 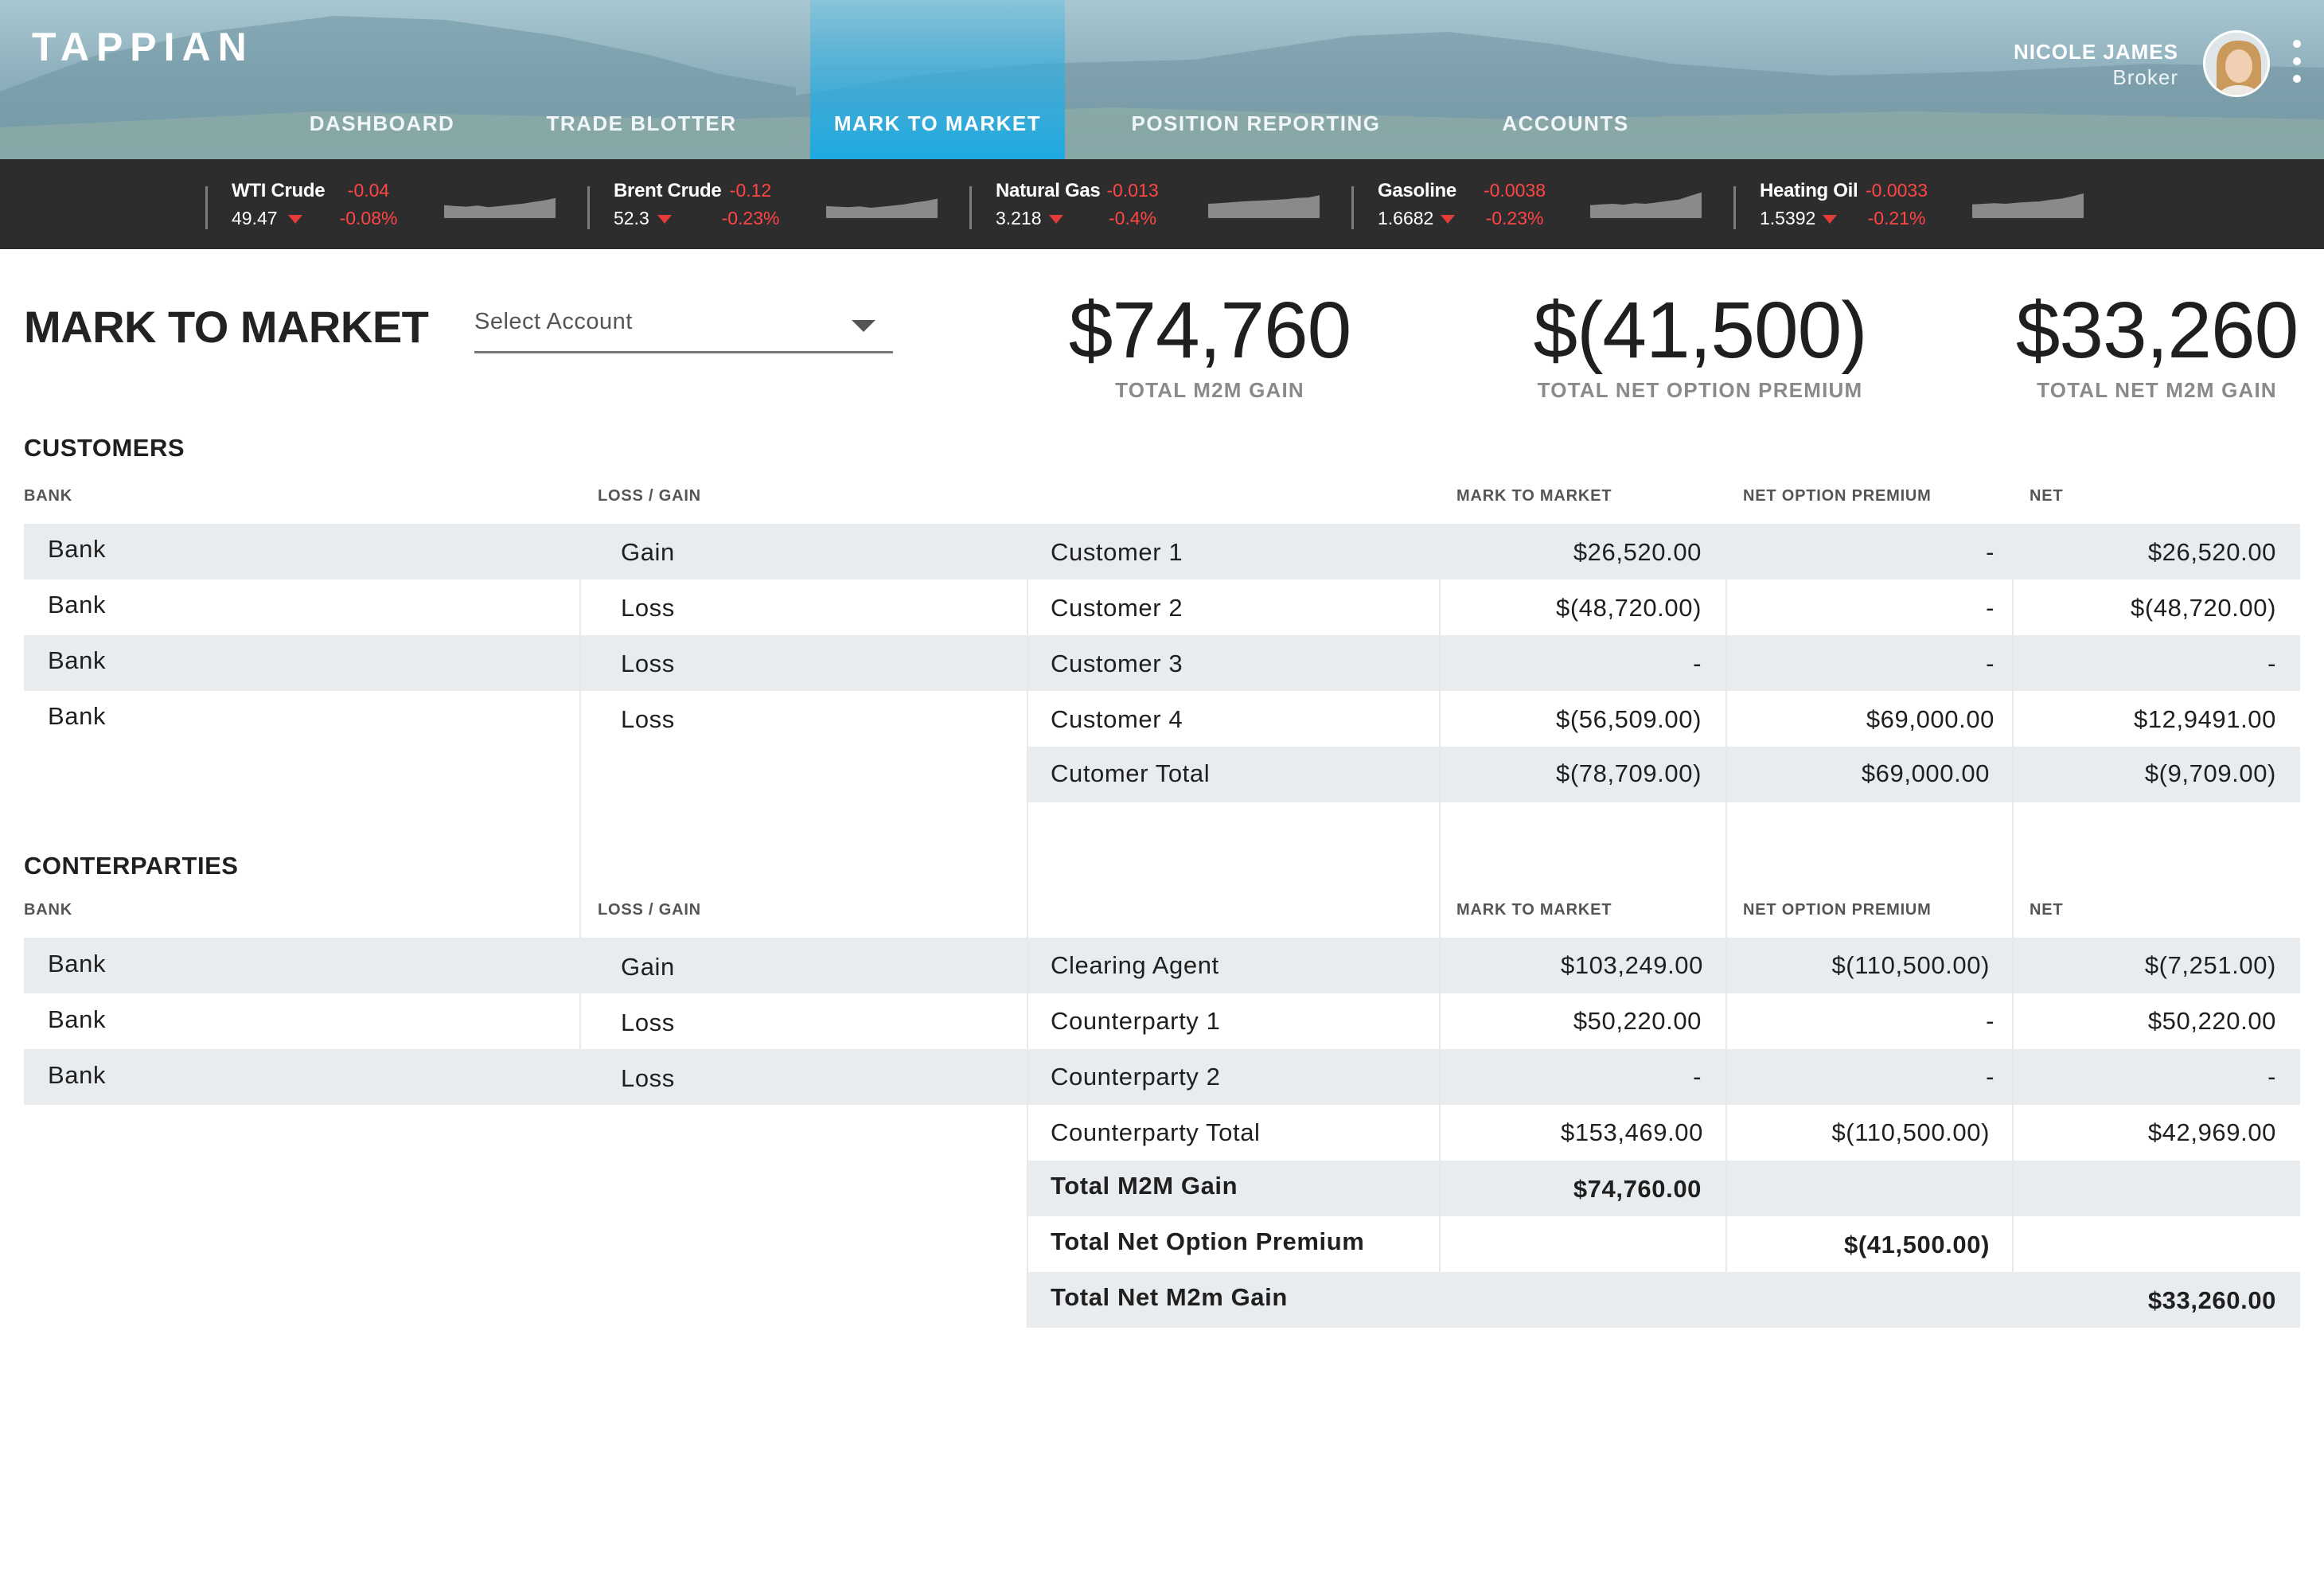 I want to click on table-row-name: Customer 4, so click(x=1117, y=720).